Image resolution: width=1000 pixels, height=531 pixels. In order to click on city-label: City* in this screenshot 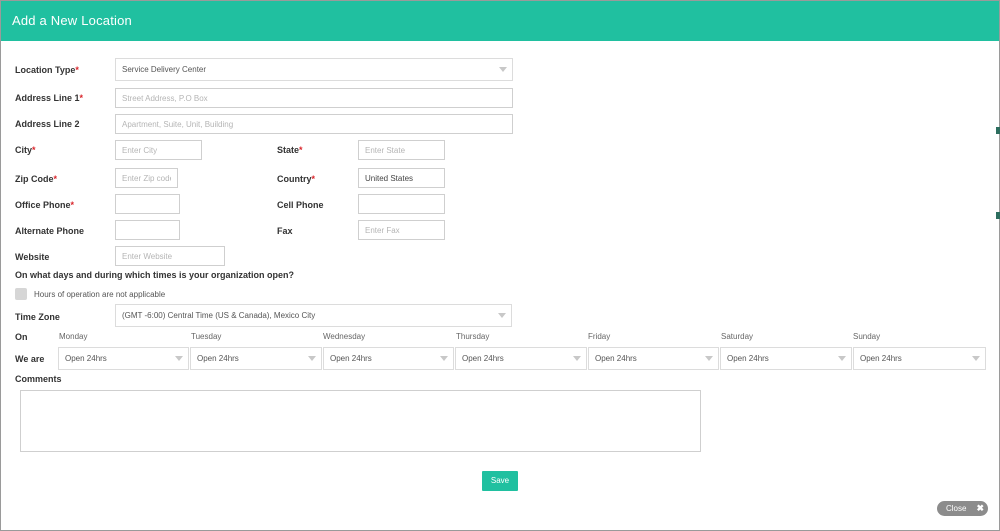, I will do `click(25, 150)`.